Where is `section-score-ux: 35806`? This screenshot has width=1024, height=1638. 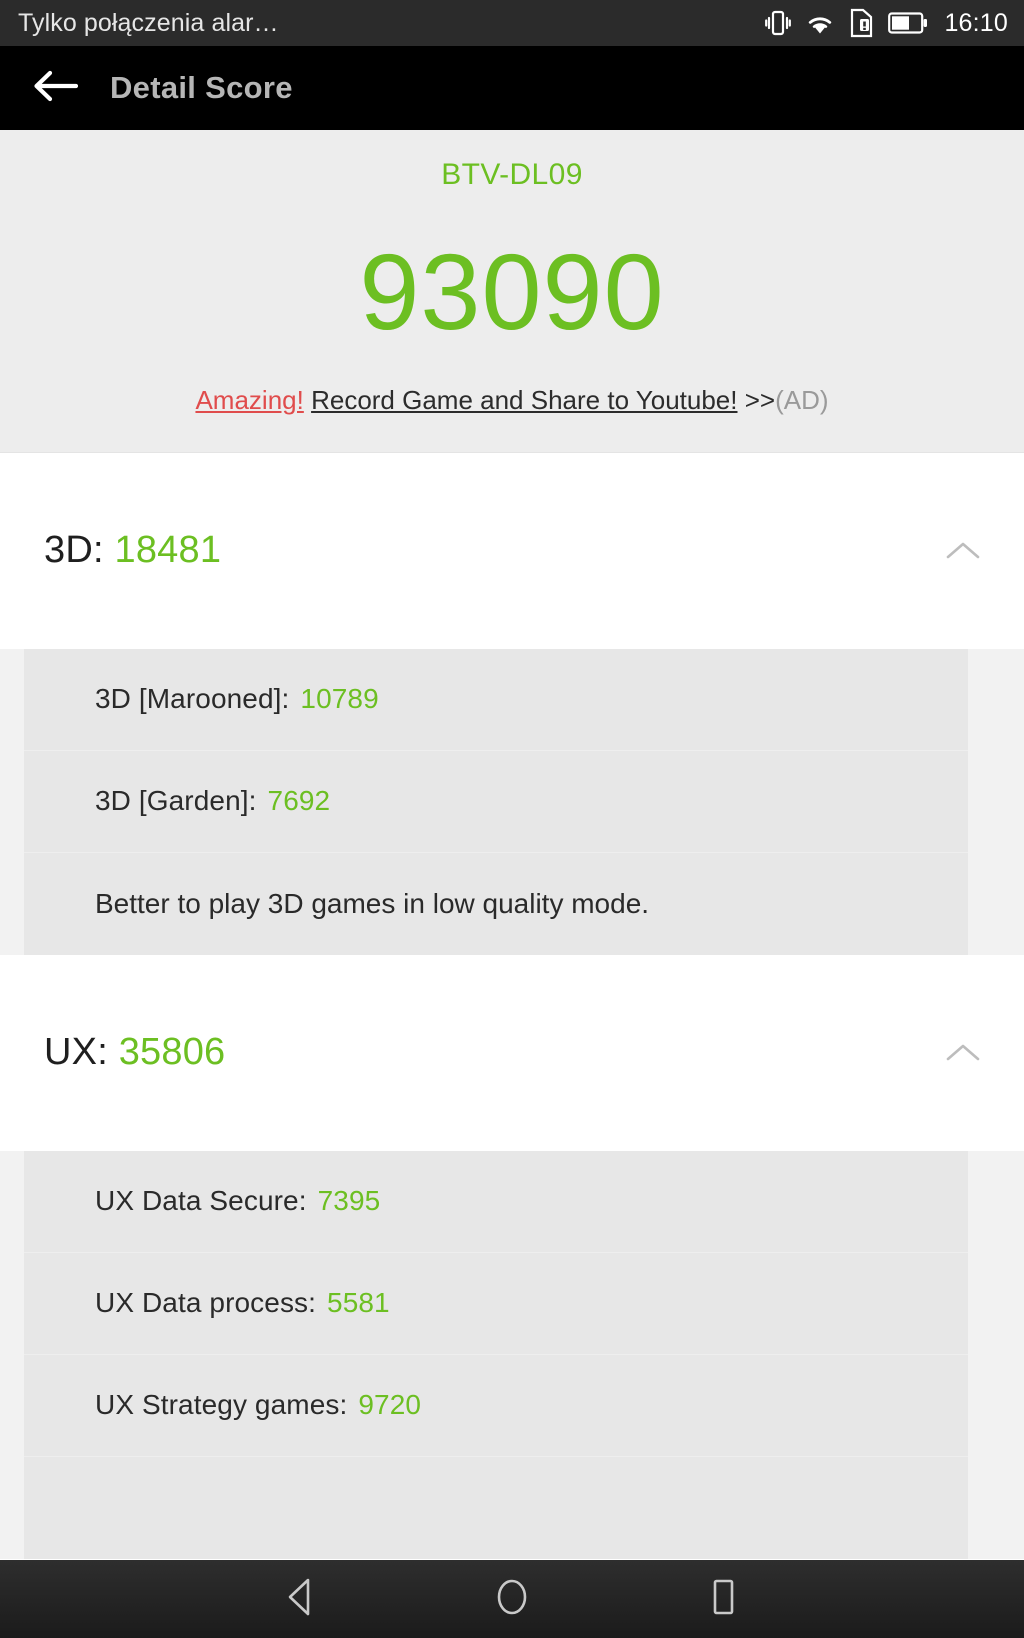 section-score-ux: 35806 is located at coordinates (172, 1052).